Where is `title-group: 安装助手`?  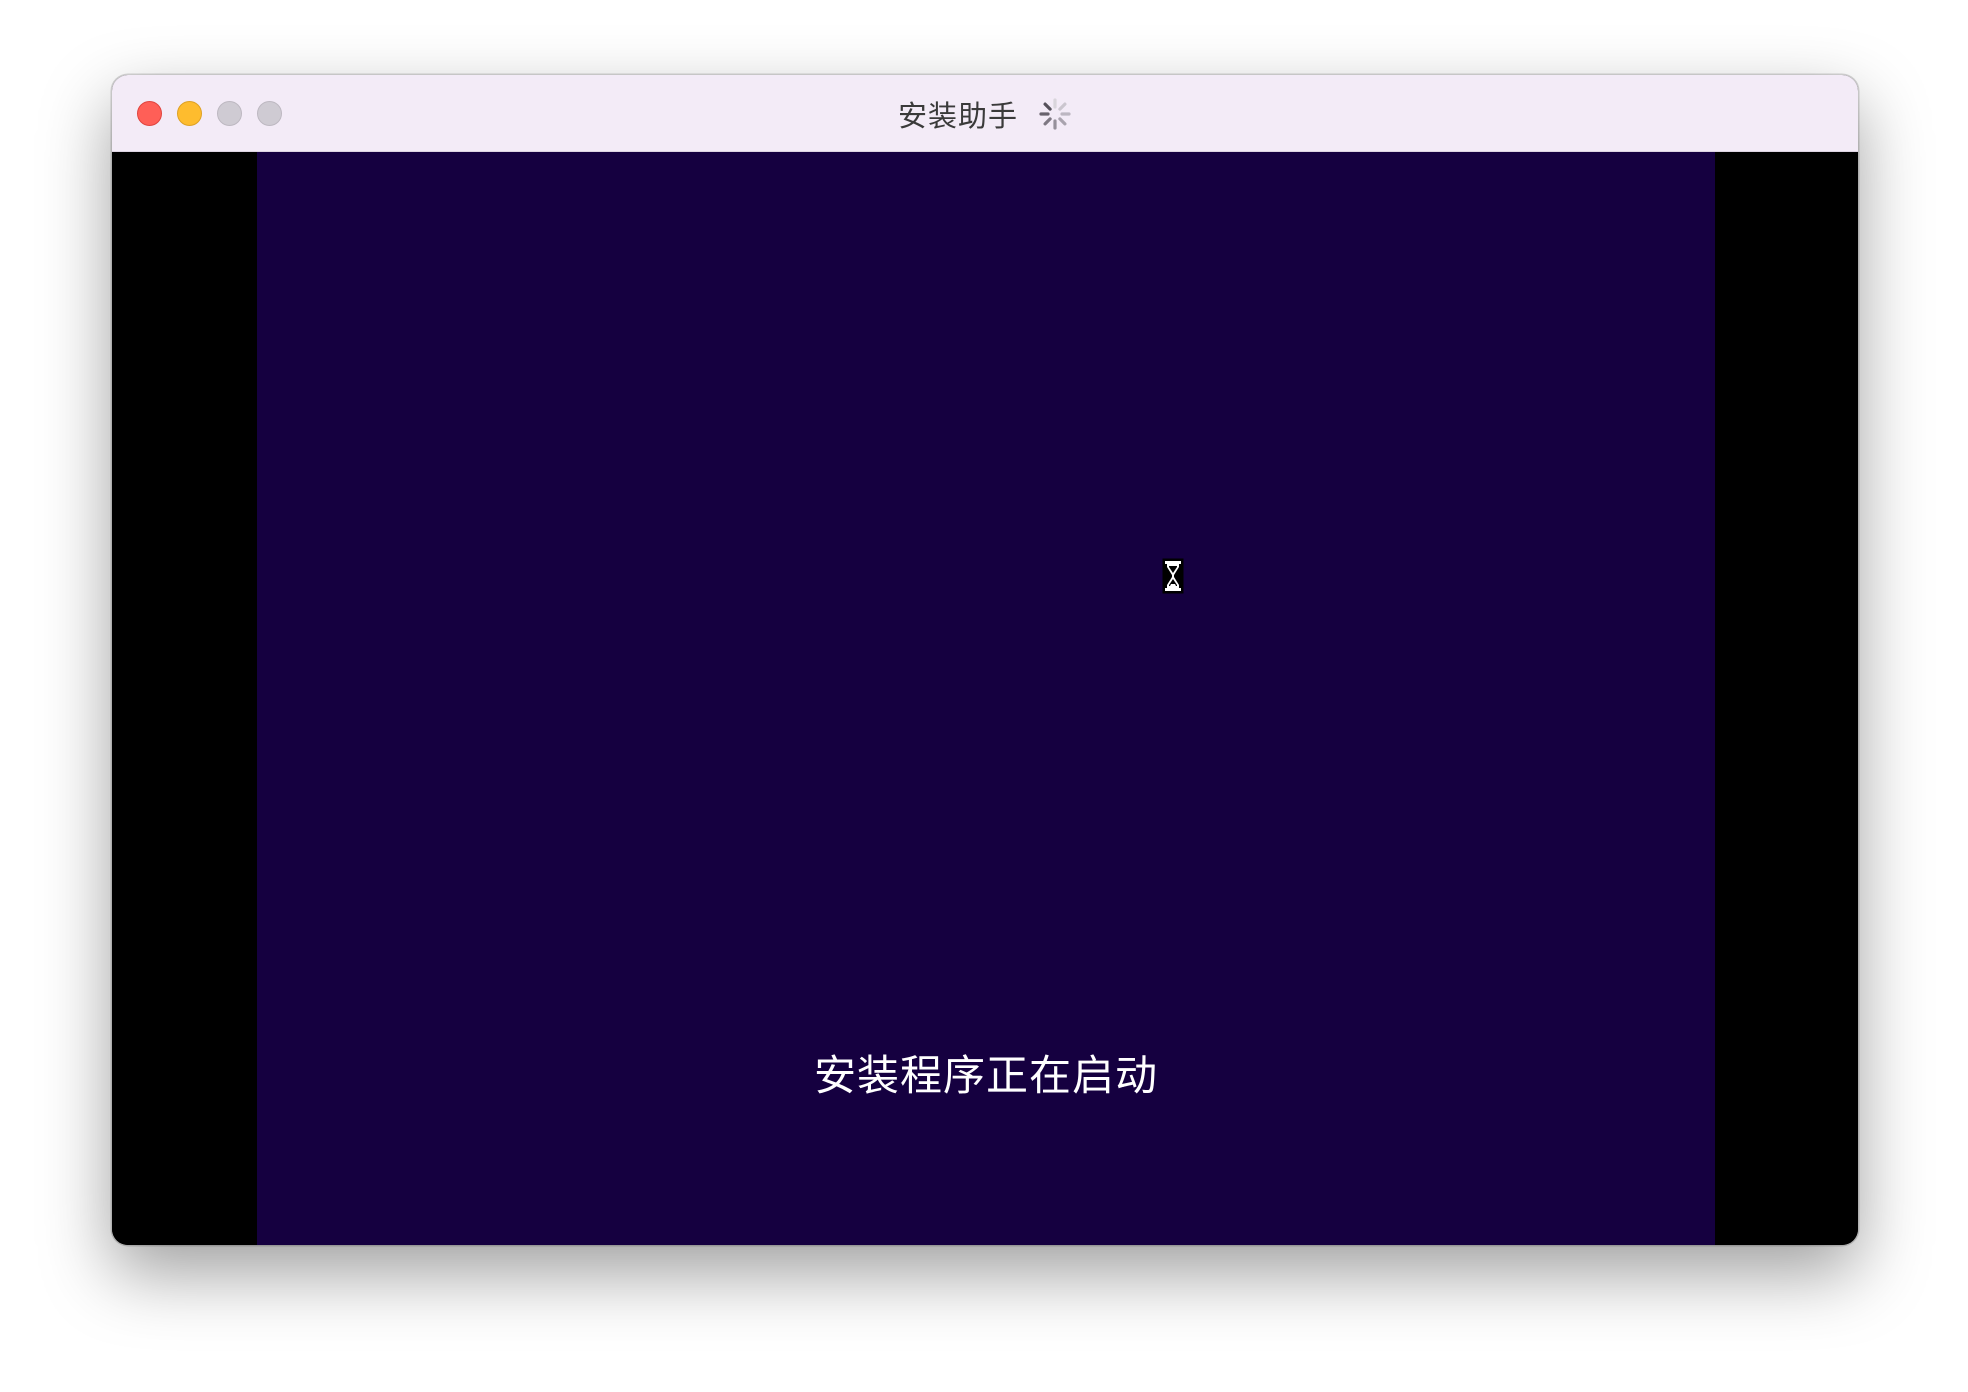 title-group: 安装助手 is located at coordinates (985, 113).